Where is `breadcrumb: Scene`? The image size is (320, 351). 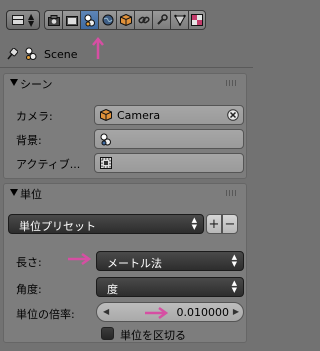 breadcrumb: Scene is located at coordinates (42, 54).